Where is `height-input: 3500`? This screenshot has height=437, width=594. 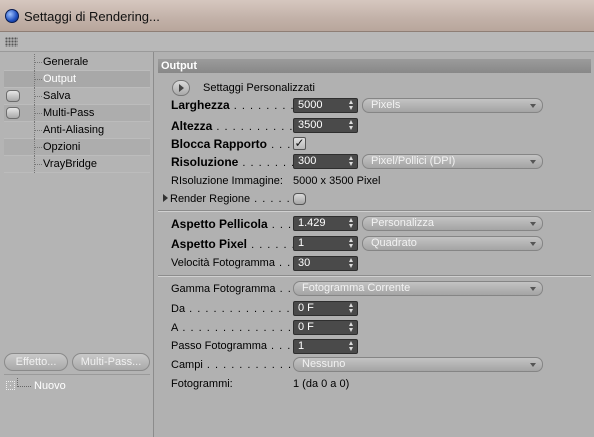
height-input: 3500 is located at coordinates (325, 125).